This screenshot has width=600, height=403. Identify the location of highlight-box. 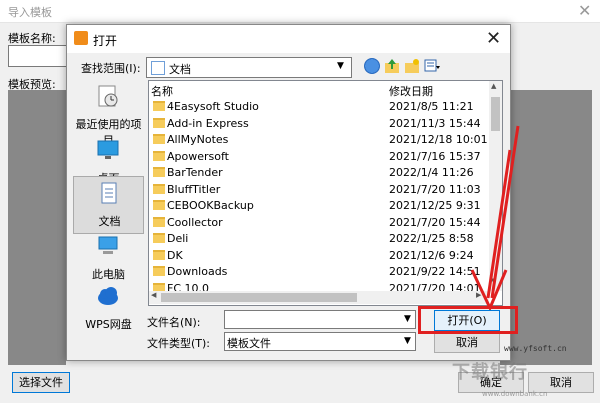
(468, 320).